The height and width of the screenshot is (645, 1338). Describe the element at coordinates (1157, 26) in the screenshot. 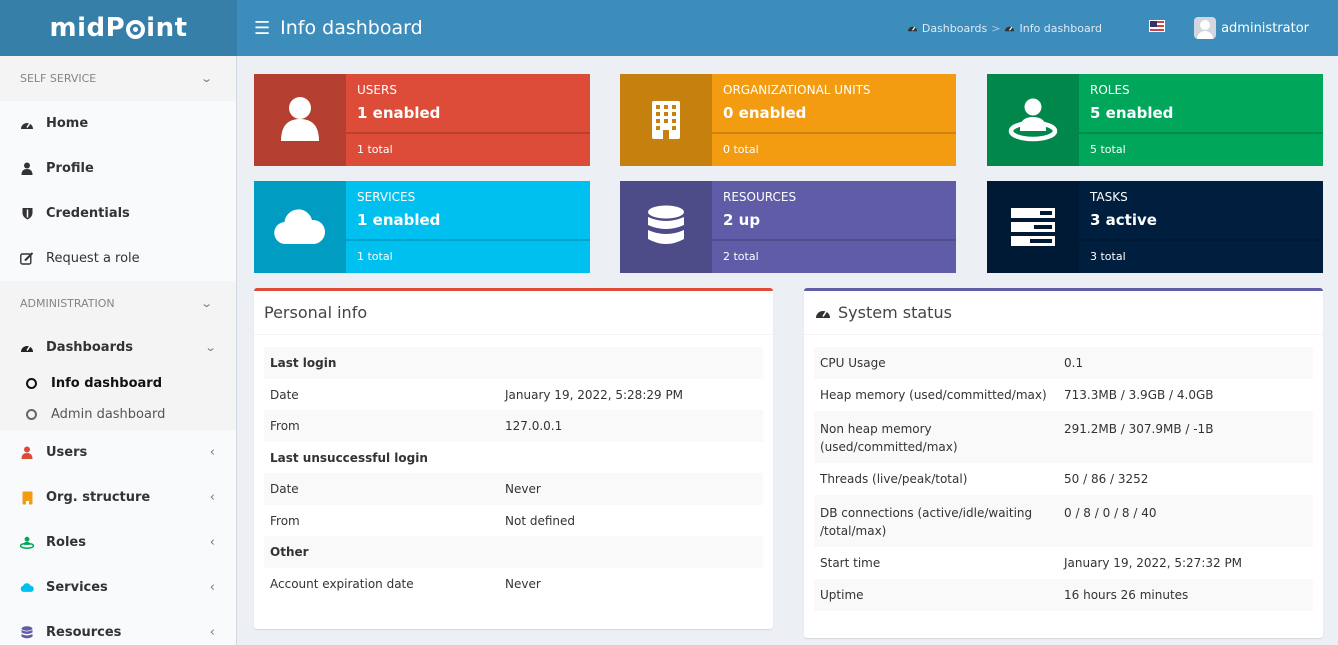

I see `language-flag-icon` at that location.